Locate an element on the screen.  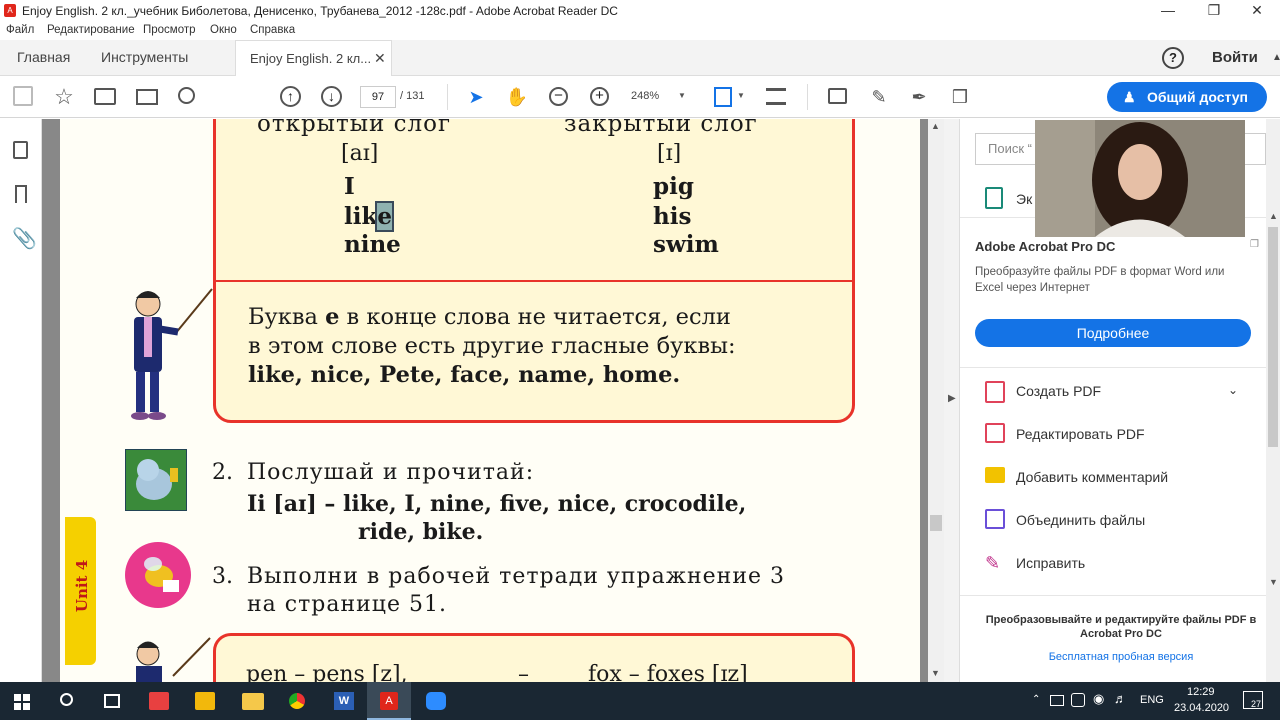
clock-date: 23.04.2020 is located at coordinates (1201, 708).